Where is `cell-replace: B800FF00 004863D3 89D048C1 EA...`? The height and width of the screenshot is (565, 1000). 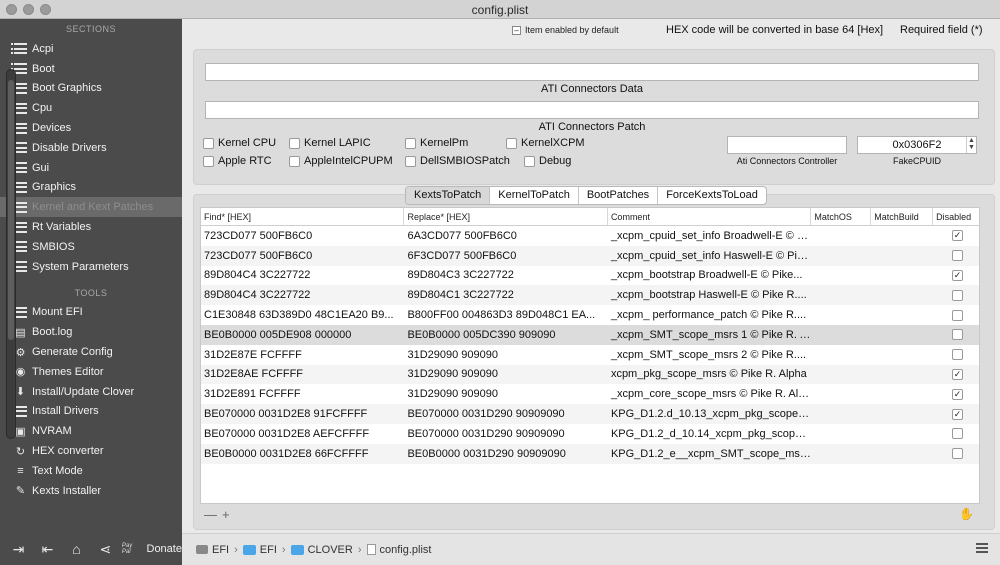
cell-replace: B800FF00 004863D3 89D048C1 EA... is located at coordinates (505, 315).